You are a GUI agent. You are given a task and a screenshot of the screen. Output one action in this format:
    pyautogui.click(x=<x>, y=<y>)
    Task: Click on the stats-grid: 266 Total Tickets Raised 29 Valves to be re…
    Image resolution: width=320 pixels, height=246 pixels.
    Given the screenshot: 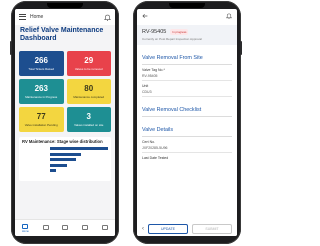 What is the action you would take?
    pyautogui.click(x=65, y=87)
    